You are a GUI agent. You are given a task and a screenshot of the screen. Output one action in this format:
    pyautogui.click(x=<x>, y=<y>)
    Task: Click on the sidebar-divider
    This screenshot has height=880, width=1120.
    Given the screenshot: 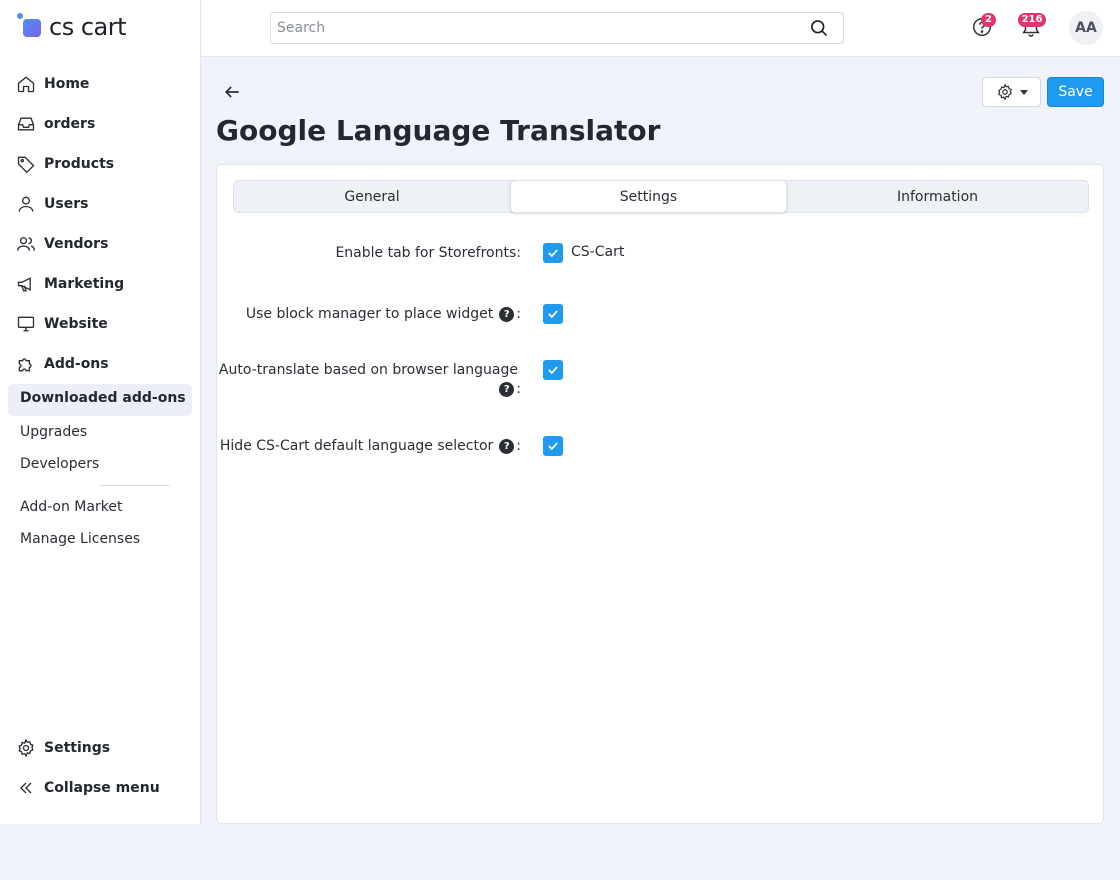 What is the action you would take?
    pyautogui.click(x=135, y=485)
    